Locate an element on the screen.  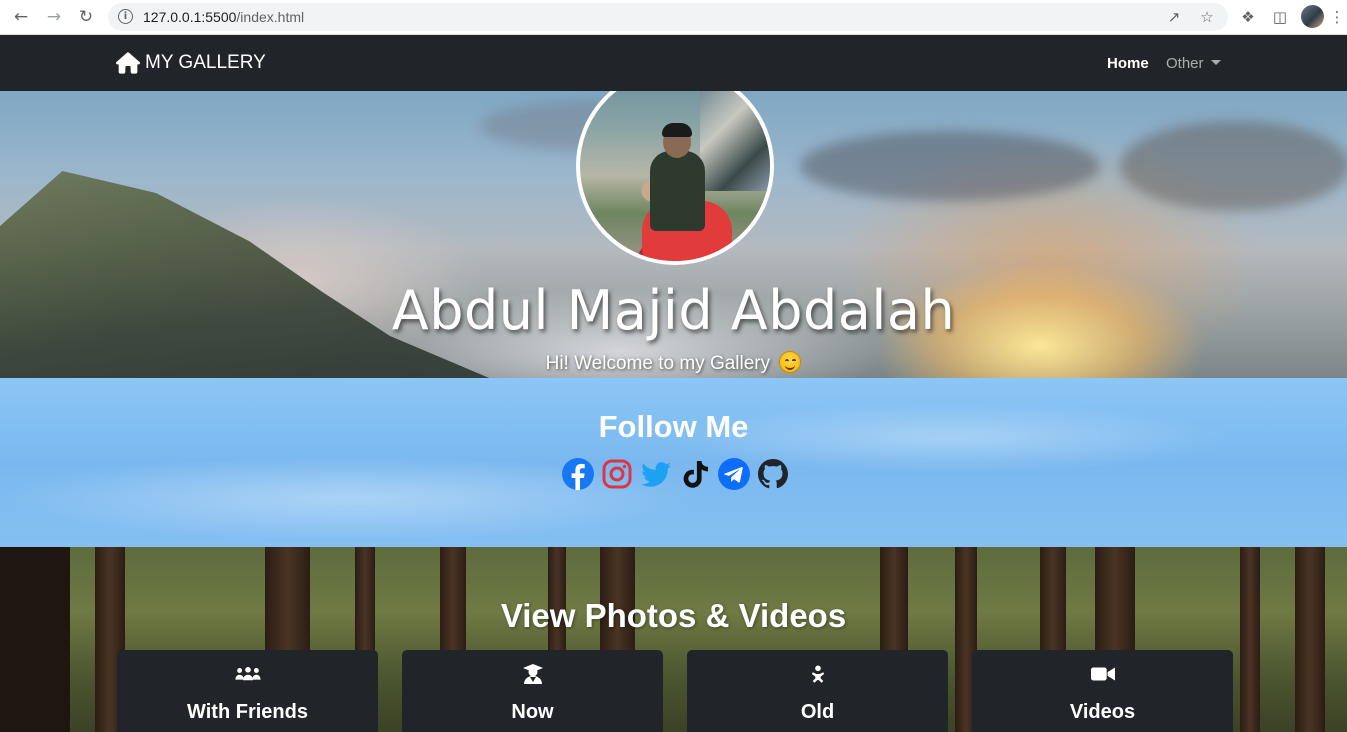
profile-photo is located at coordinates (675, 178).